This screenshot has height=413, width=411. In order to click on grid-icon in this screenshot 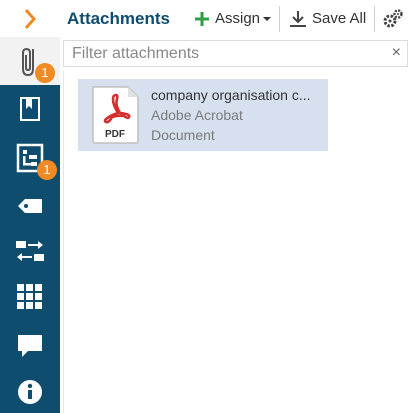, I will do `click(29, 296)`.